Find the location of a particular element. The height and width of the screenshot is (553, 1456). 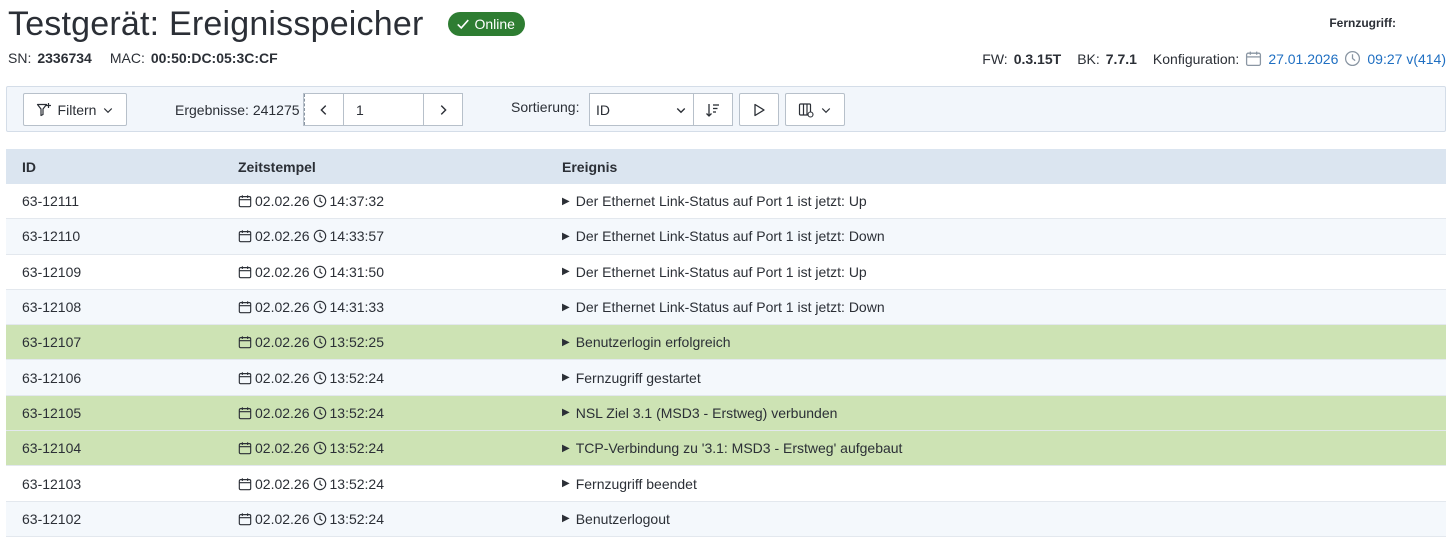

fw-label: FW: is located at coordinates (995, 58).